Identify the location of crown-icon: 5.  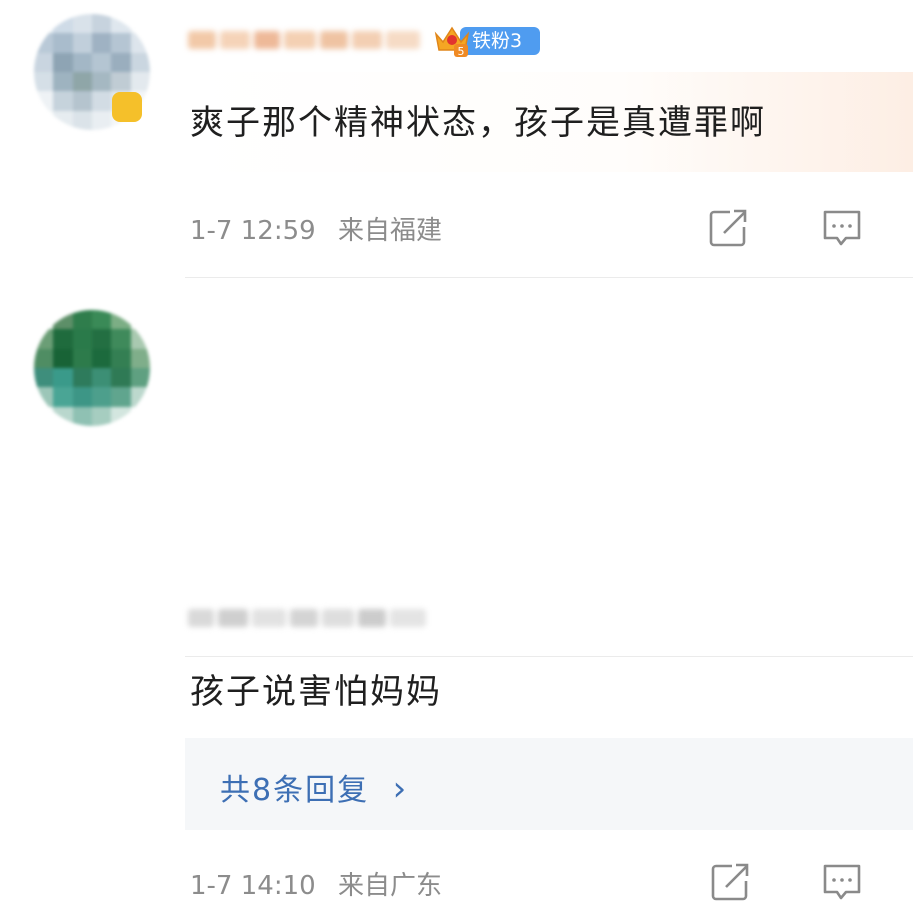
(452, 42).